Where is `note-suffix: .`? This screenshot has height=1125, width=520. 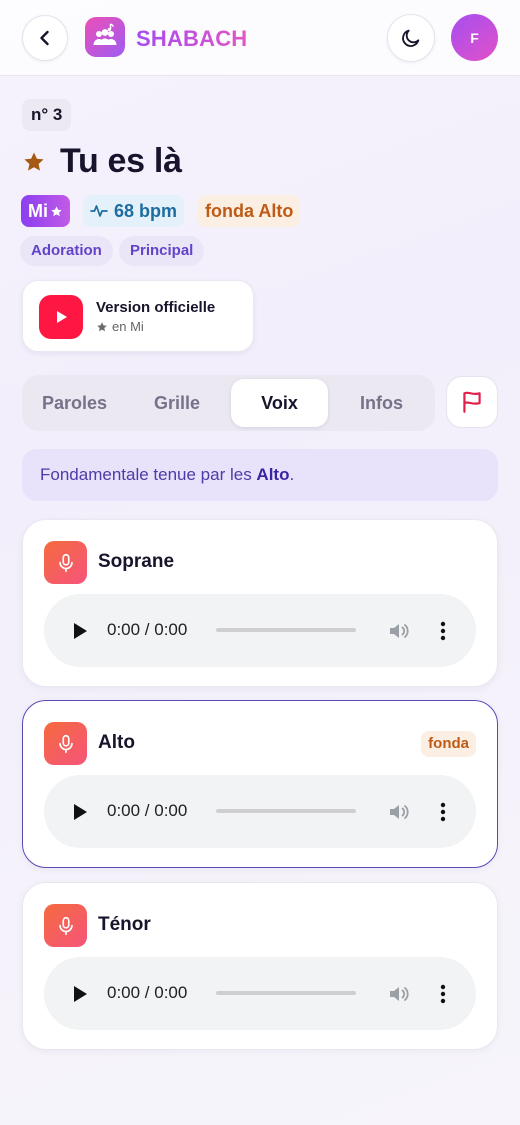 note-suffix: . is located at coordinates (292, 474).